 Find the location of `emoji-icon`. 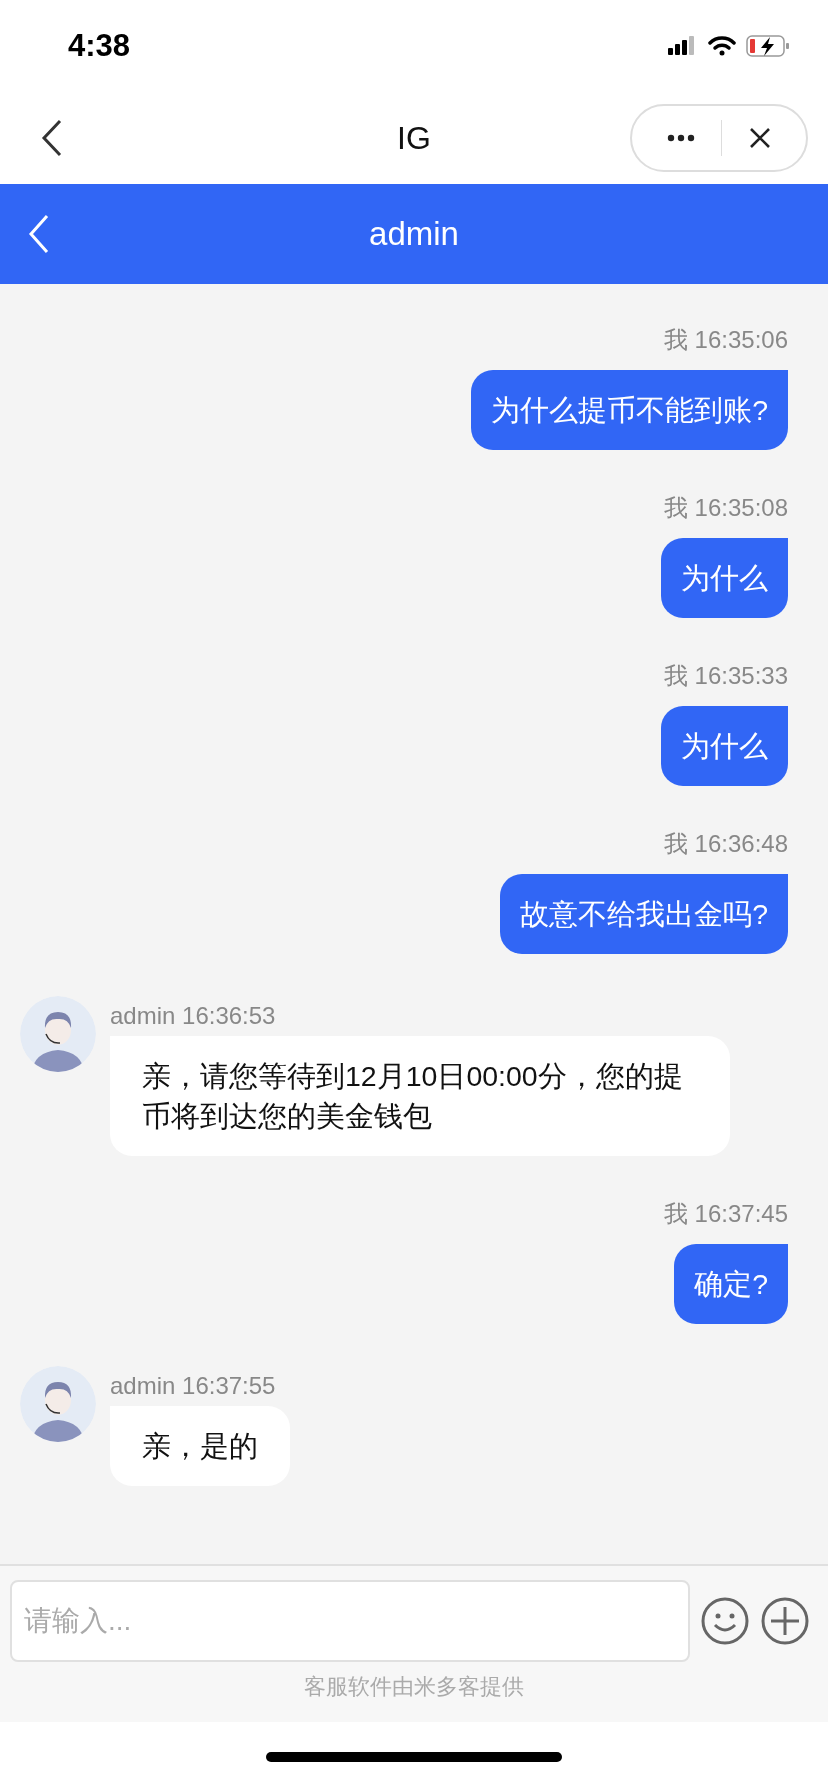

emoji-icon is located at coordinates (725, 1621).